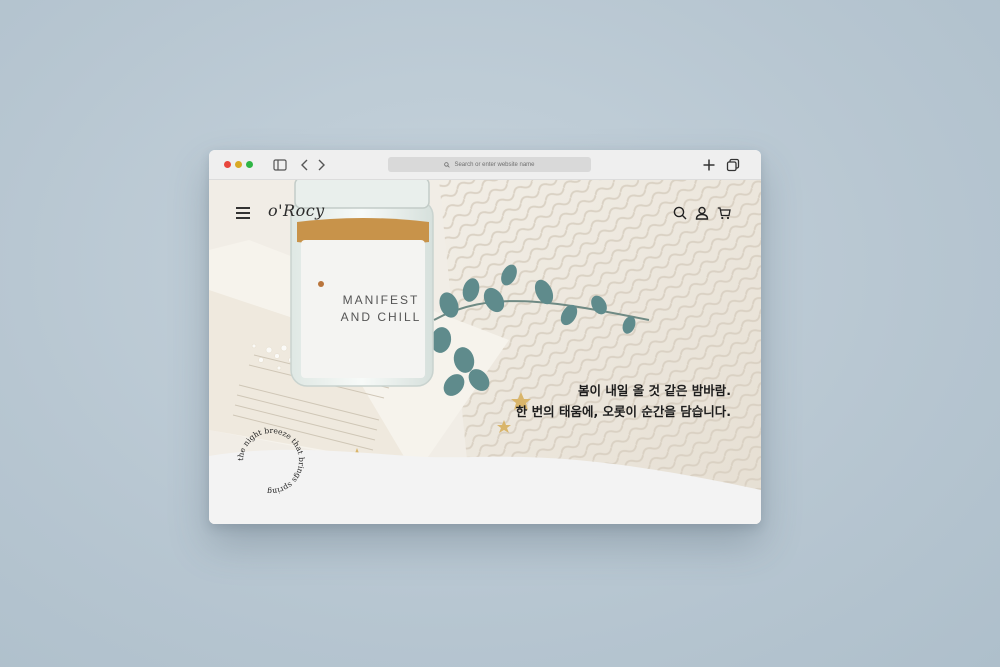 Image resolution: width=1000 pixels, height=667 pixels. I want to click on circular-text-badge: the night breeze that brings spring, so click(271, 461).